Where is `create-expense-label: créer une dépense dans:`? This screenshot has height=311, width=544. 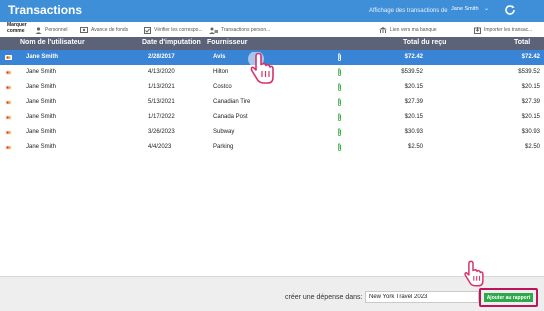 create-expense-label: créer une dépense dans: is located at coordinates (324, 297).